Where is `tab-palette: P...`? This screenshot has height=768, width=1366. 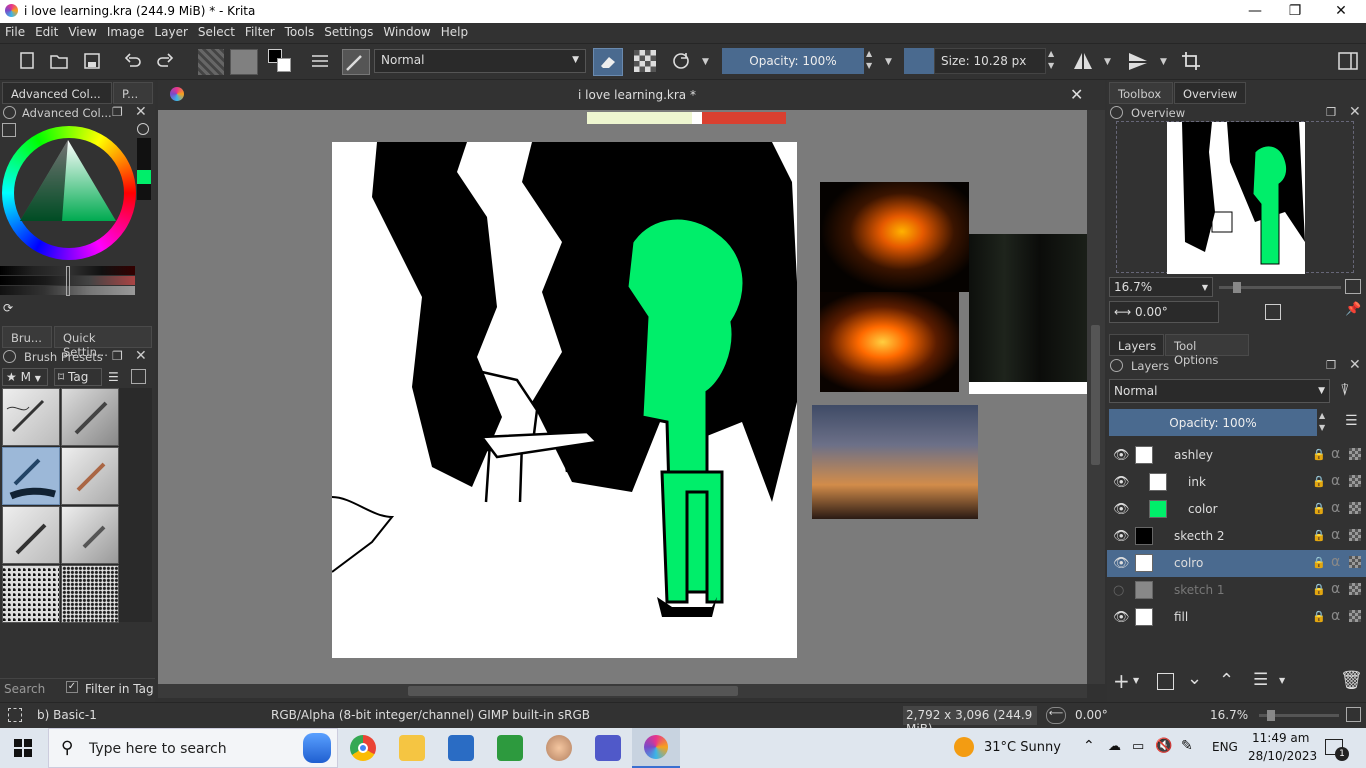 tab-palette: P... is located at coordinates (133, 93).